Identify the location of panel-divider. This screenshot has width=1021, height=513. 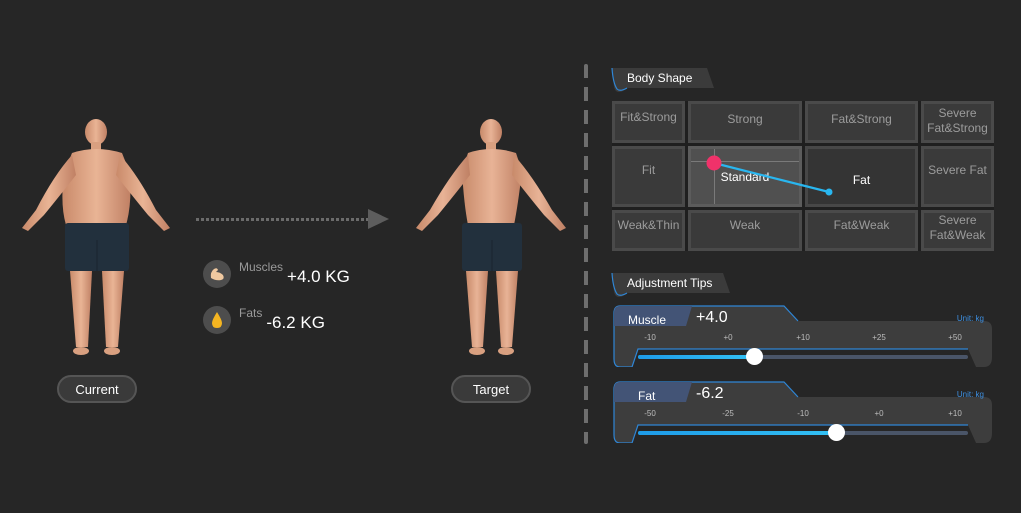
(586, 254).